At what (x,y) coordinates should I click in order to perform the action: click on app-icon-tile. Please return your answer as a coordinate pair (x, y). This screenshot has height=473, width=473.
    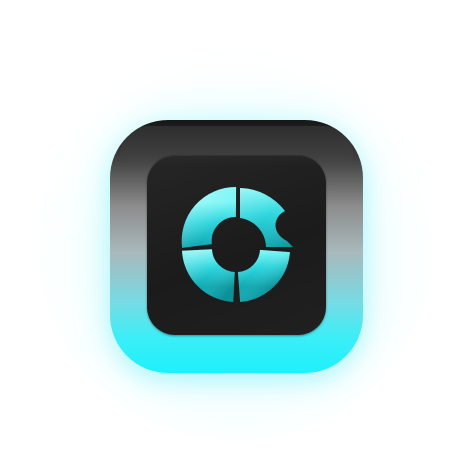
    Looking at the image, I should click on (236, 245).